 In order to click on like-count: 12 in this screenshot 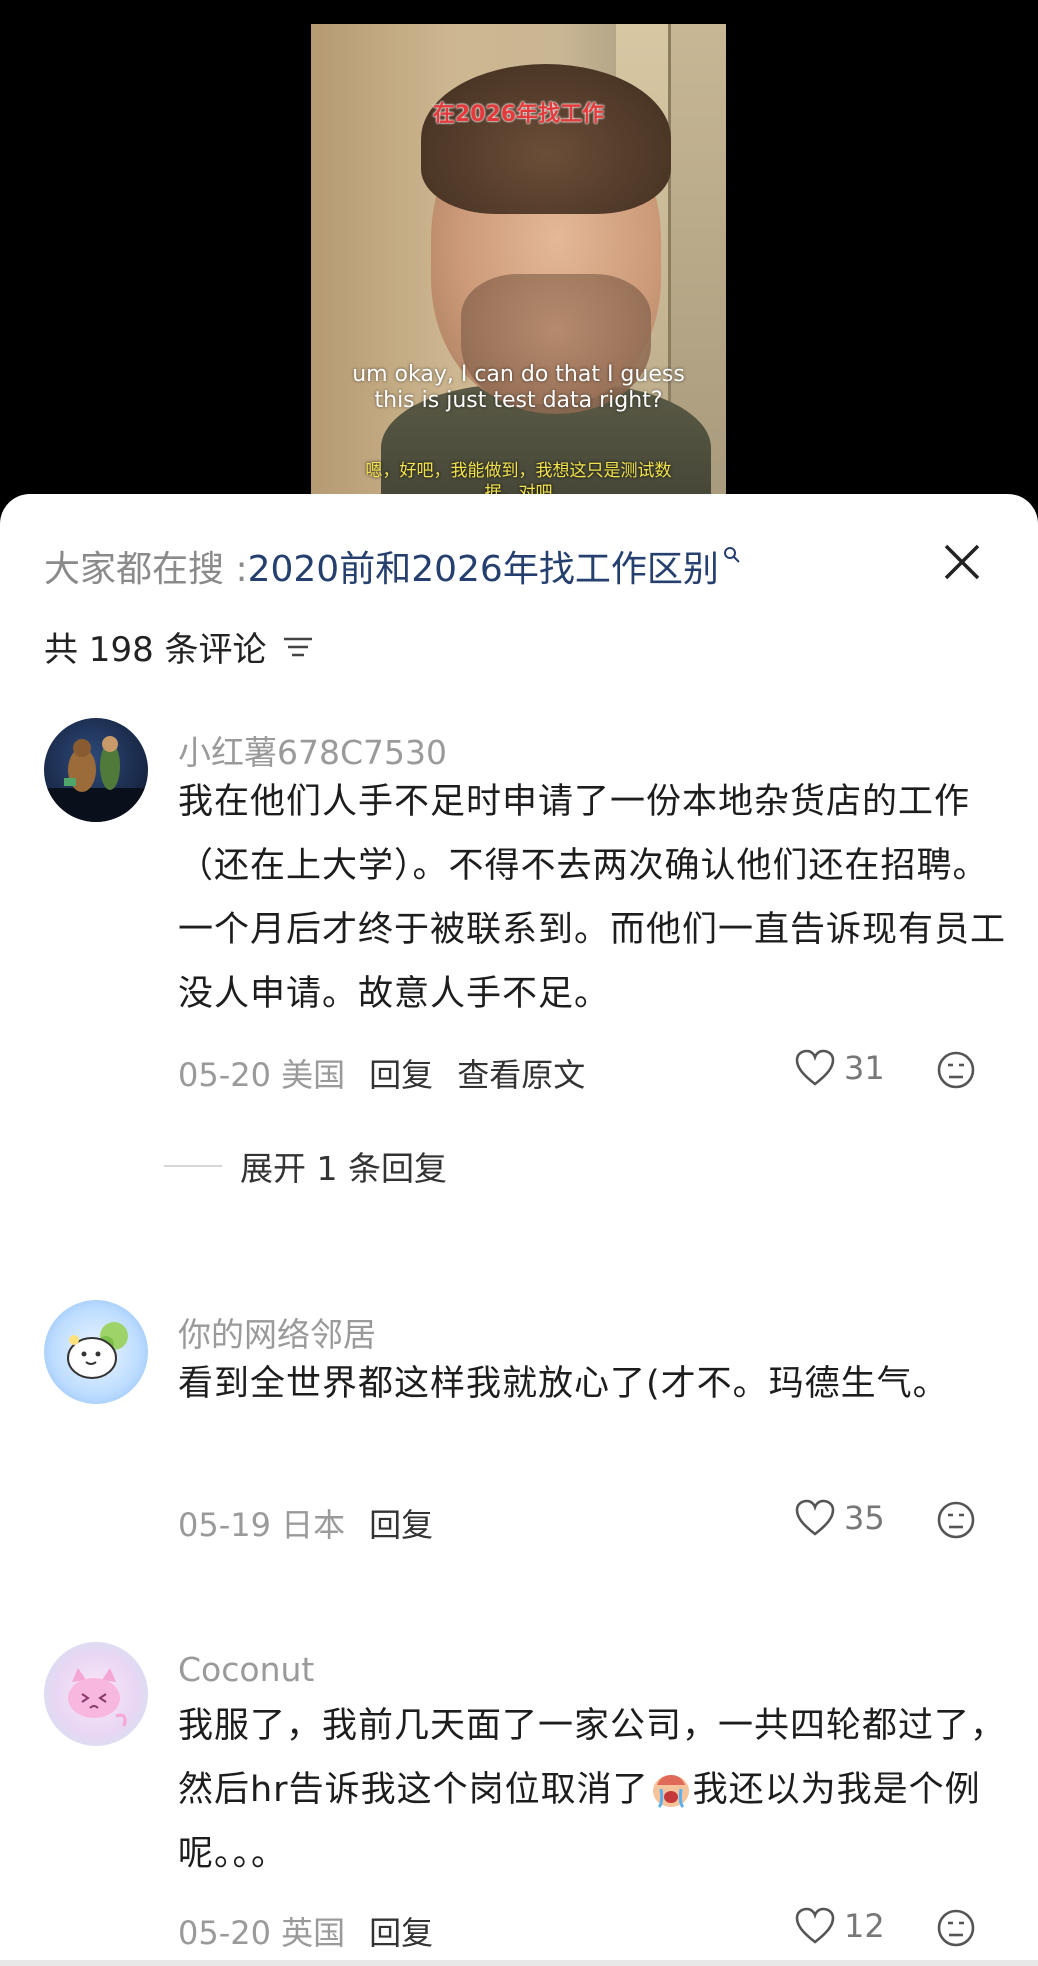, I will do `click(864, 1926)`.